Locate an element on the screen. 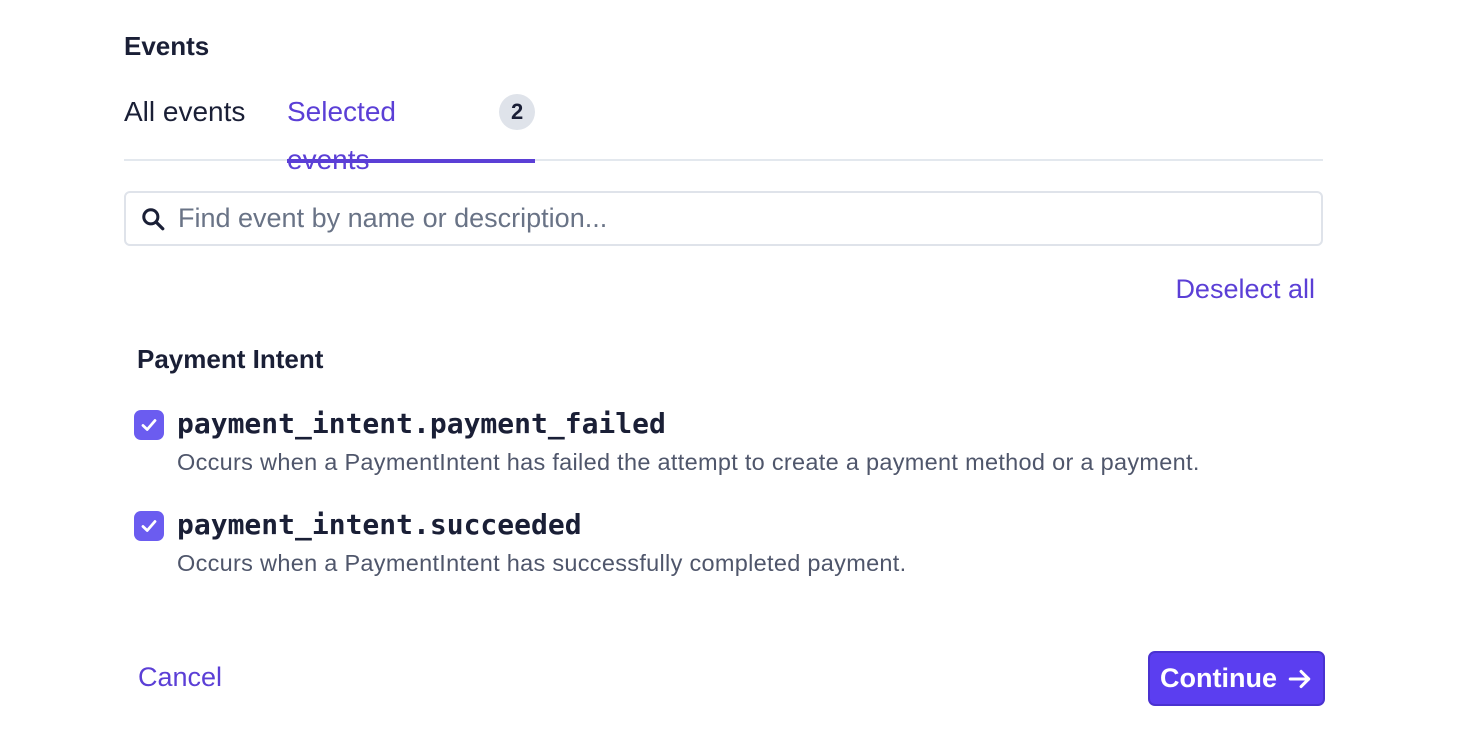  group-title: Payment Intent is located at coordinates (230, 359).